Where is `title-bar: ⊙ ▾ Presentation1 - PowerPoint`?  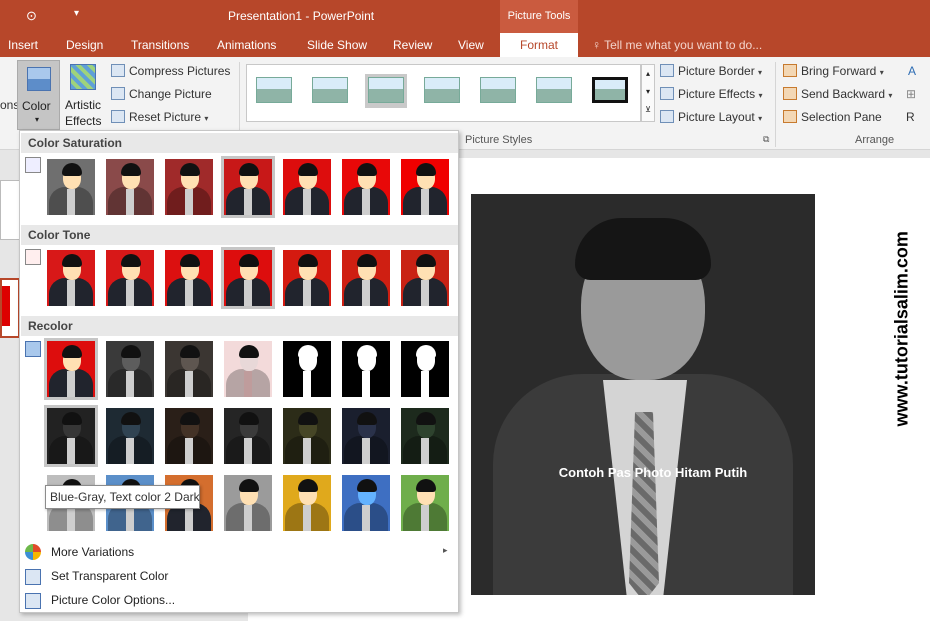
title-bar: ⊙ ▾ Presentation1 - PowerPoint is located at coordinates (465, 16).